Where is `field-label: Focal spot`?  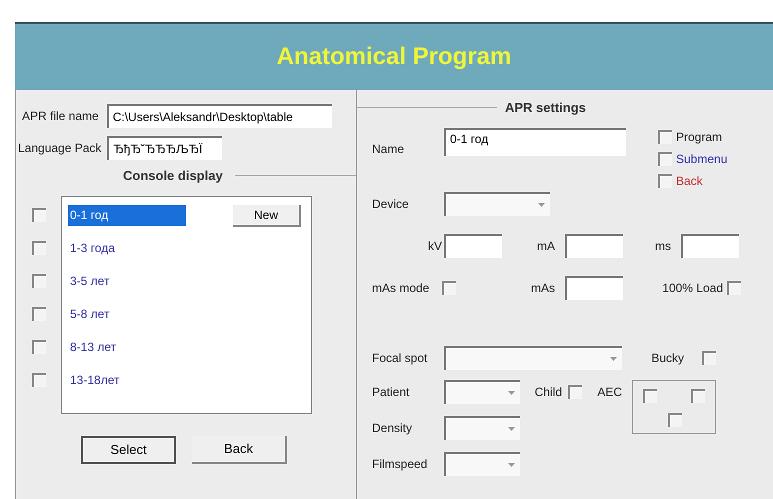 field-label: Focal spot is located at coordinates (400, 358).